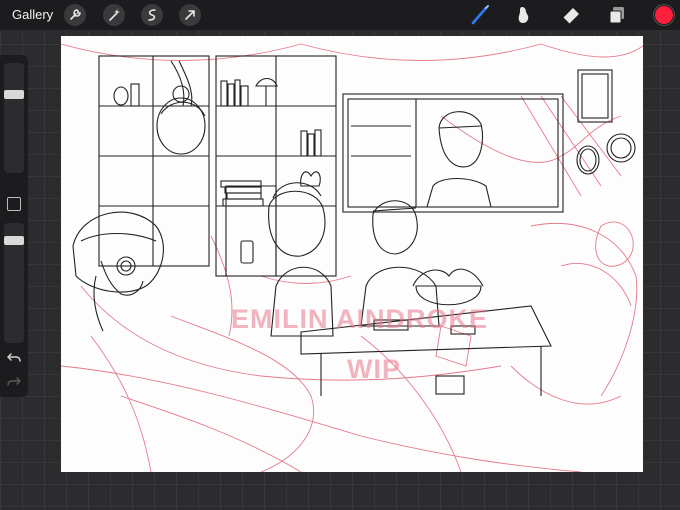 Image resolution: width=680 pixels, height=510 pixels. I want to click on top-toolbar: Gallery, so click(340, 15).